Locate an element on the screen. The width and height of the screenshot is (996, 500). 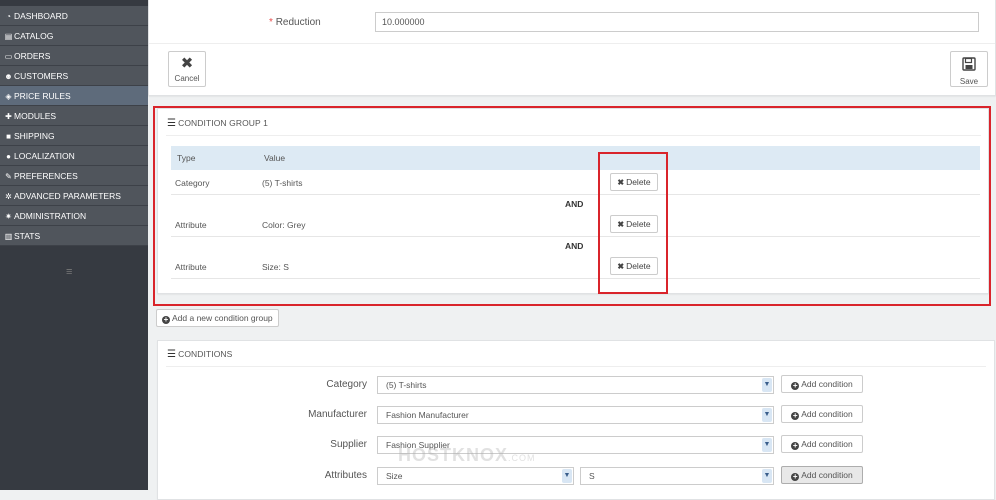
sidebar-item-label: CUSTOMERS is located at coordinates (41, 76).